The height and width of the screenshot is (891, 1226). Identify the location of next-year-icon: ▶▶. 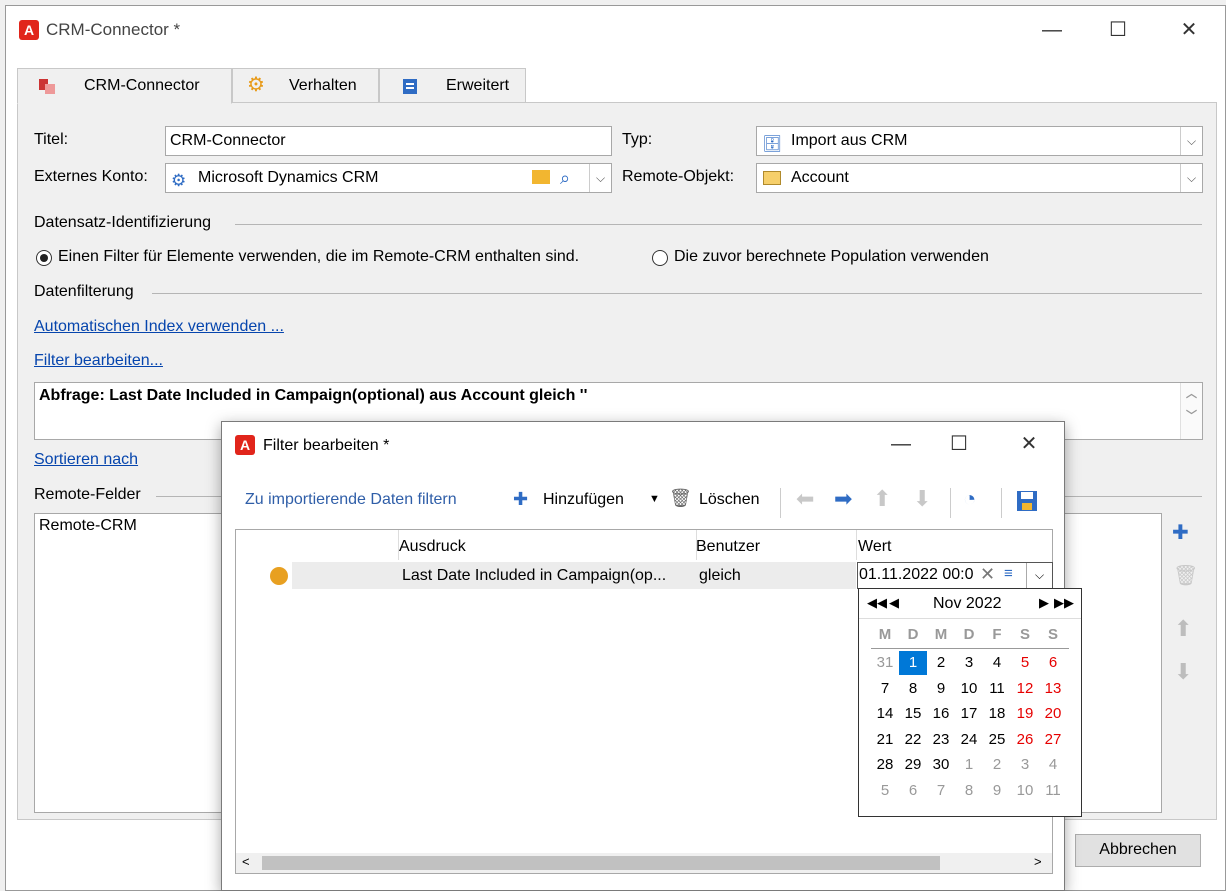
(1064, 603).